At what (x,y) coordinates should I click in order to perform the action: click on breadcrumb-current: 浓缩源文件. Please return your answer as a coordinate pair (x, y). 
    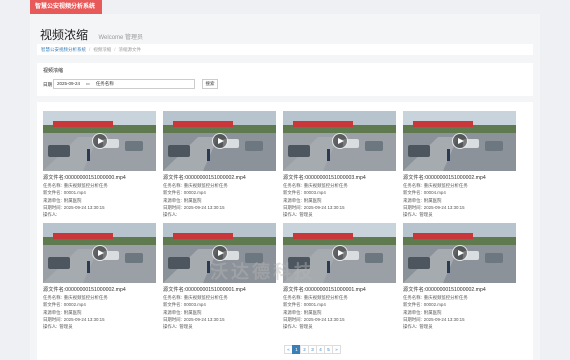
    Looking at the image, I should click on (130, 49).